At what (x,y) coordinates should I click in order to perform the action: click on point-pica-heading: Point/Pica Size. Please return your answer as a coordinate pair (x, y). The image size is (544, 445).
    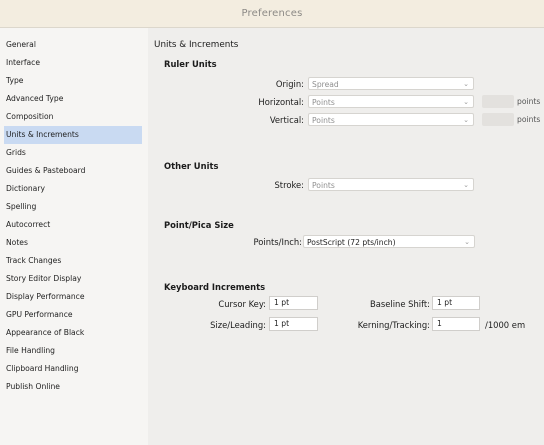
    Looking at the image, I should click on (199, 225).